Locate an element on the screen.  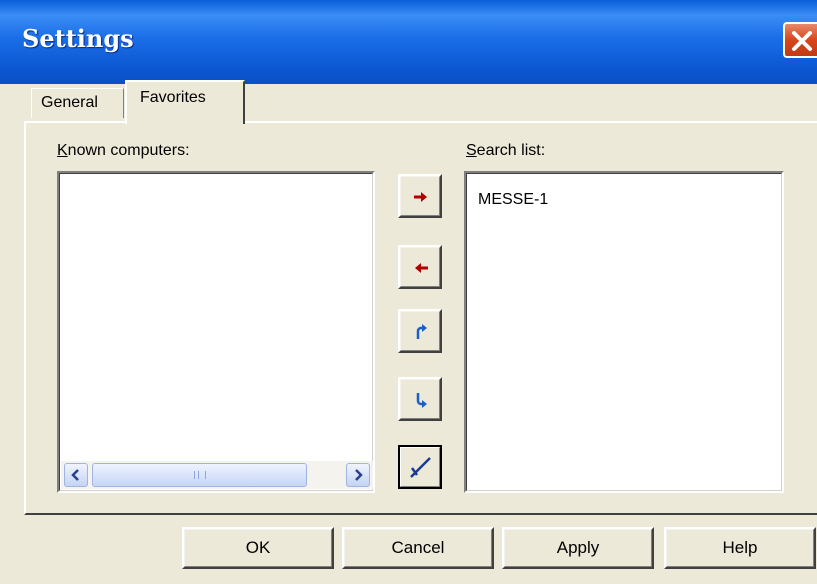
add-to-search-list-button is located at coordinates (420, 196).